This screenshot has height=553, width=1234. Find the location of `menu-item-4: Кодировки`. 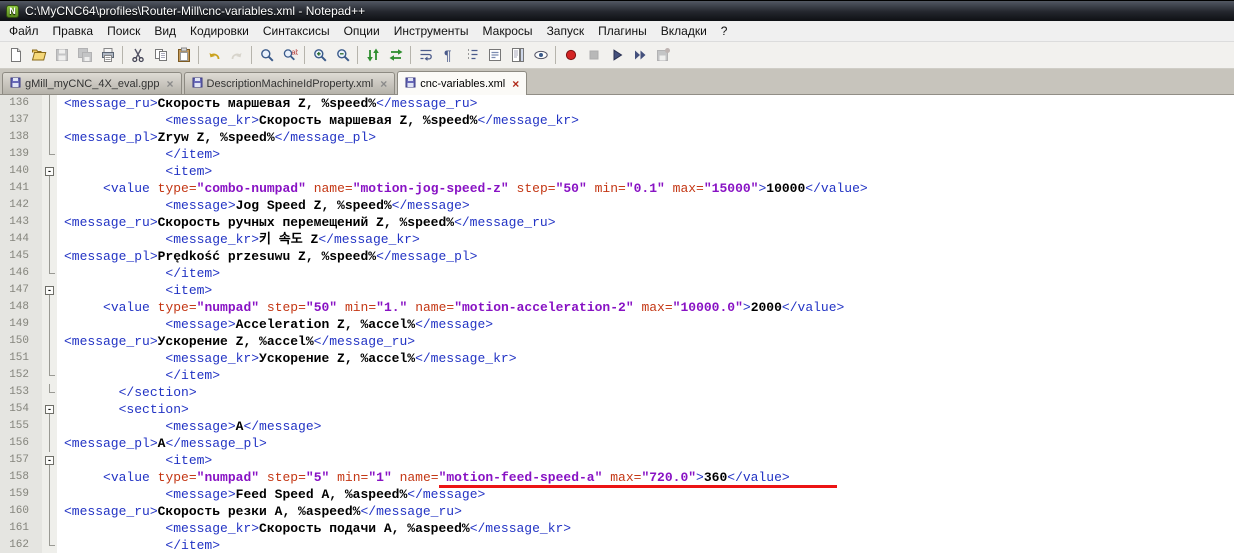

menu-item-4: Кодировки is located at coordinates (219, 31).